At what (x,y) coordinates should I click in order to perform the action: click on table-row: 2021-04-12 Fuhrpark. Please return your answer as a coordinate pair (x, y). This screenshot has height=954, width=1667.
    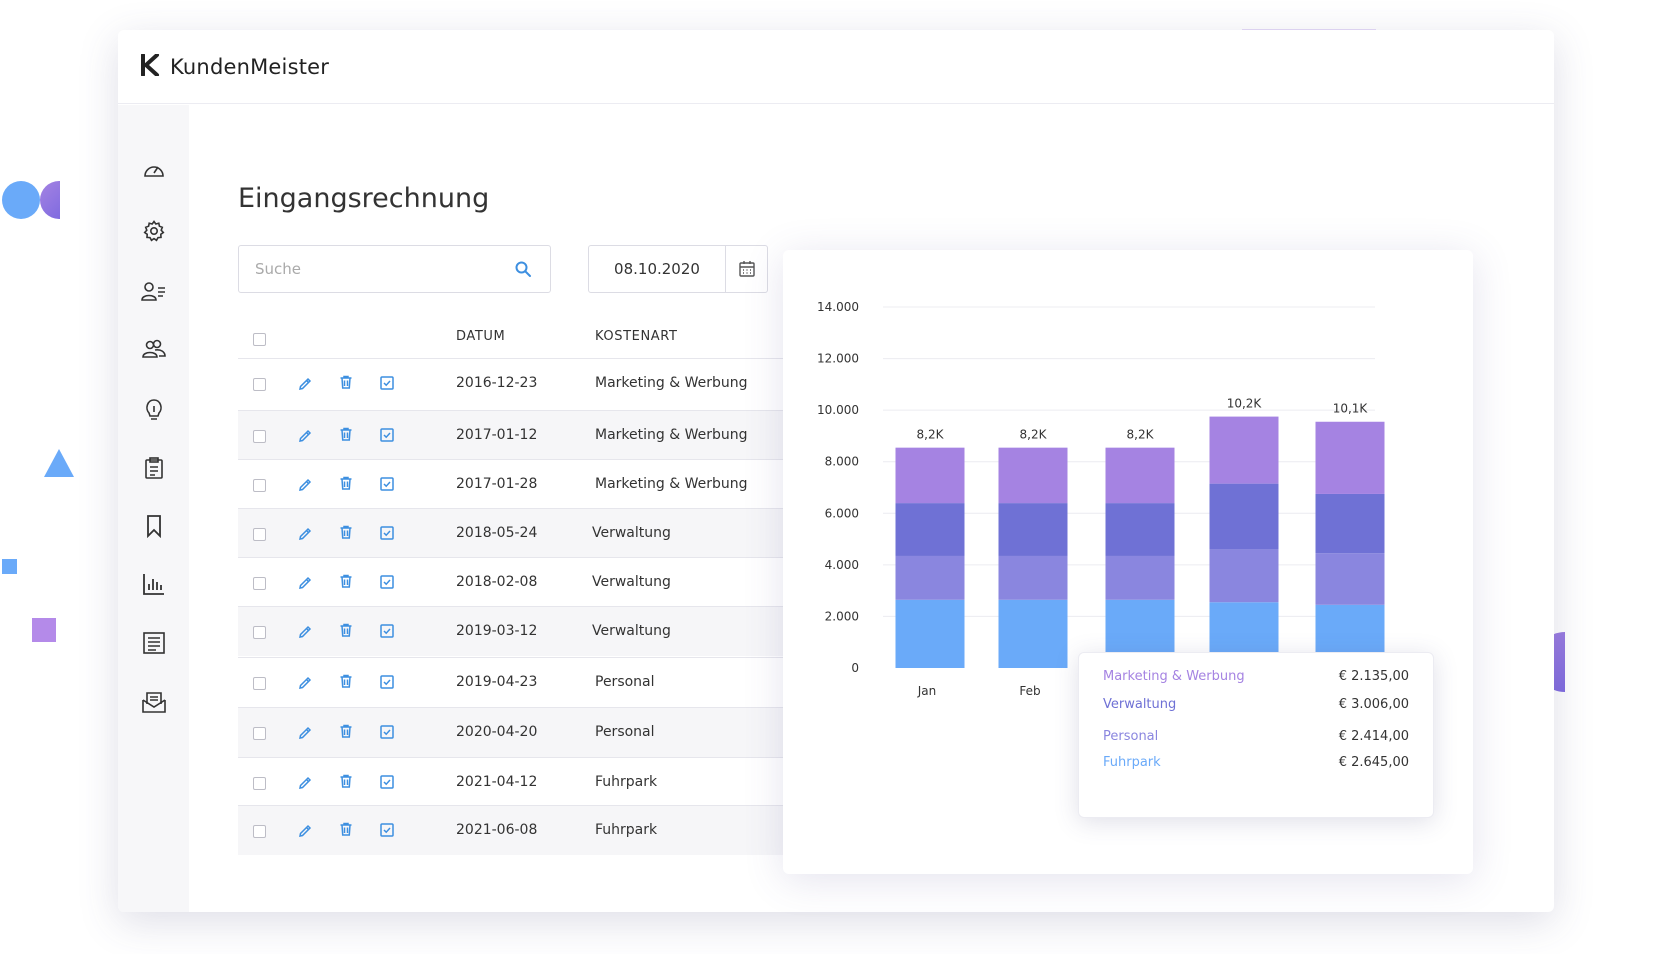
    Looking at the image, I should click on (538, 782).